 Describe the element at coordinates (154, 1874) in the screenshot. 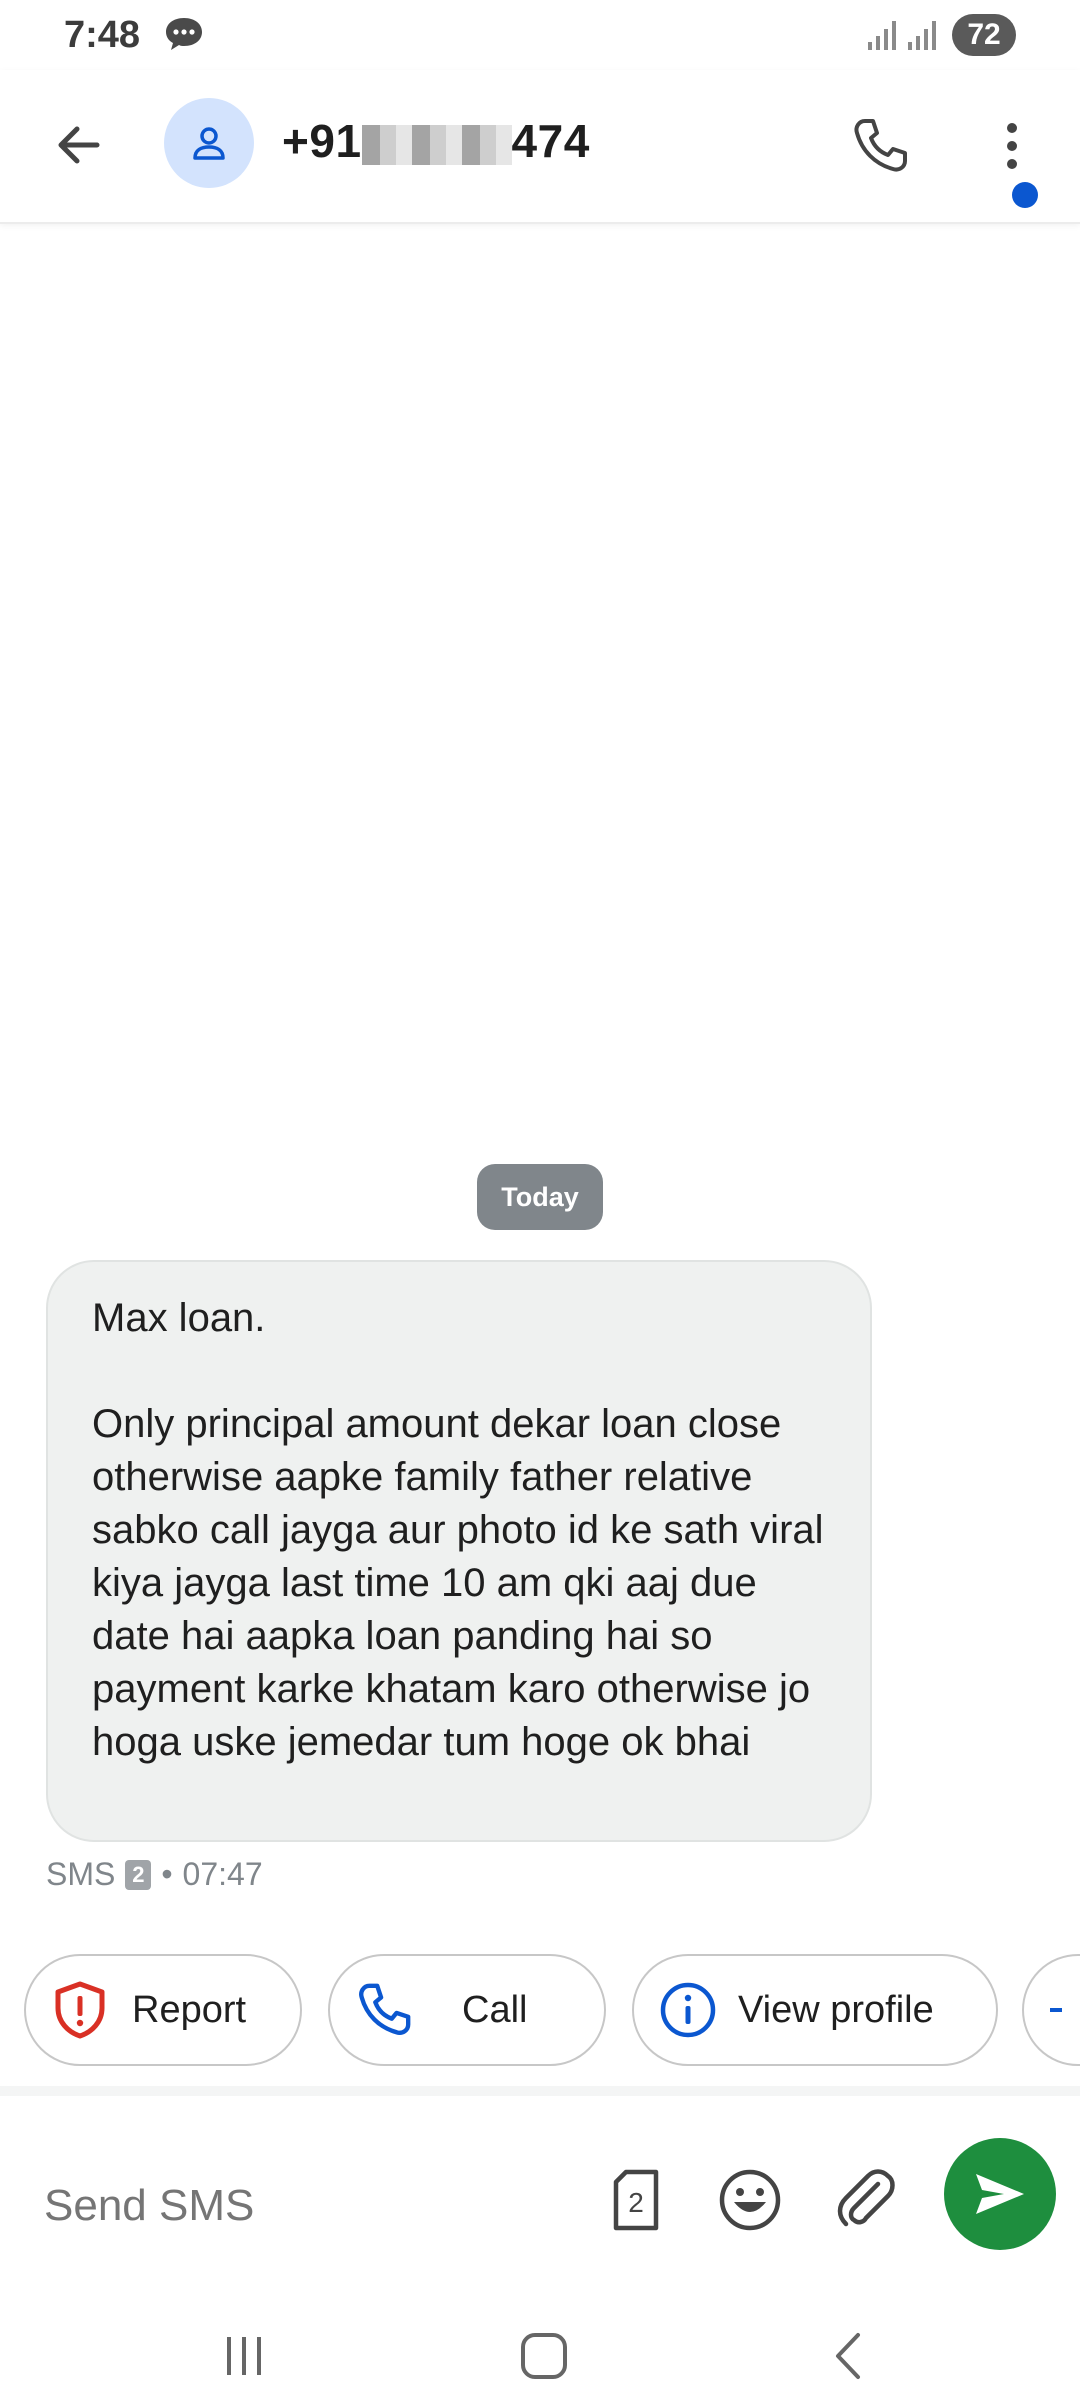

I see `message-meta: SMS 2 • 07:47` at that location.